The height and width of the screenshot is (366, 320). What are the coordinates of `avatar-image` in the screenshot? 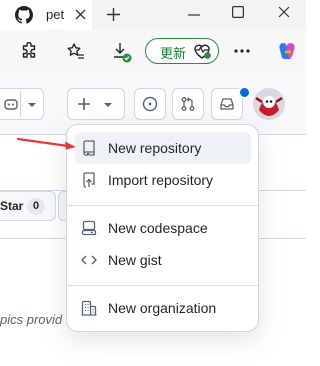 It's located at (269, 104).